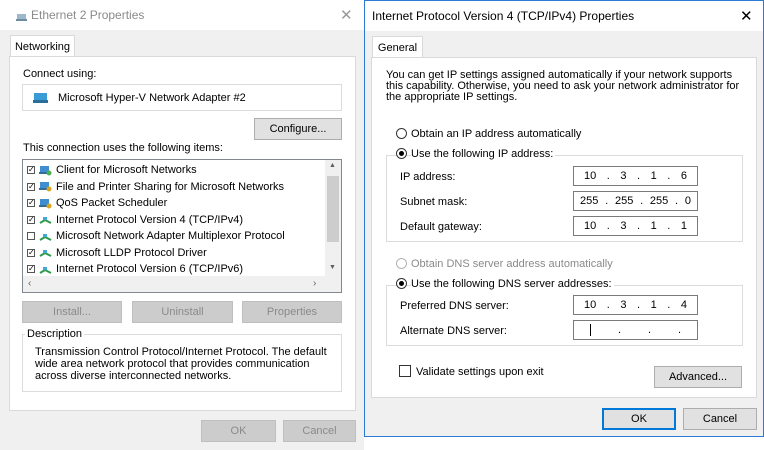 The image size is (764, 450). What do you see at coordinates (346, 15) in the screenshot?
I see `left-close-icon: ✕` at bounding box center [346, 15].